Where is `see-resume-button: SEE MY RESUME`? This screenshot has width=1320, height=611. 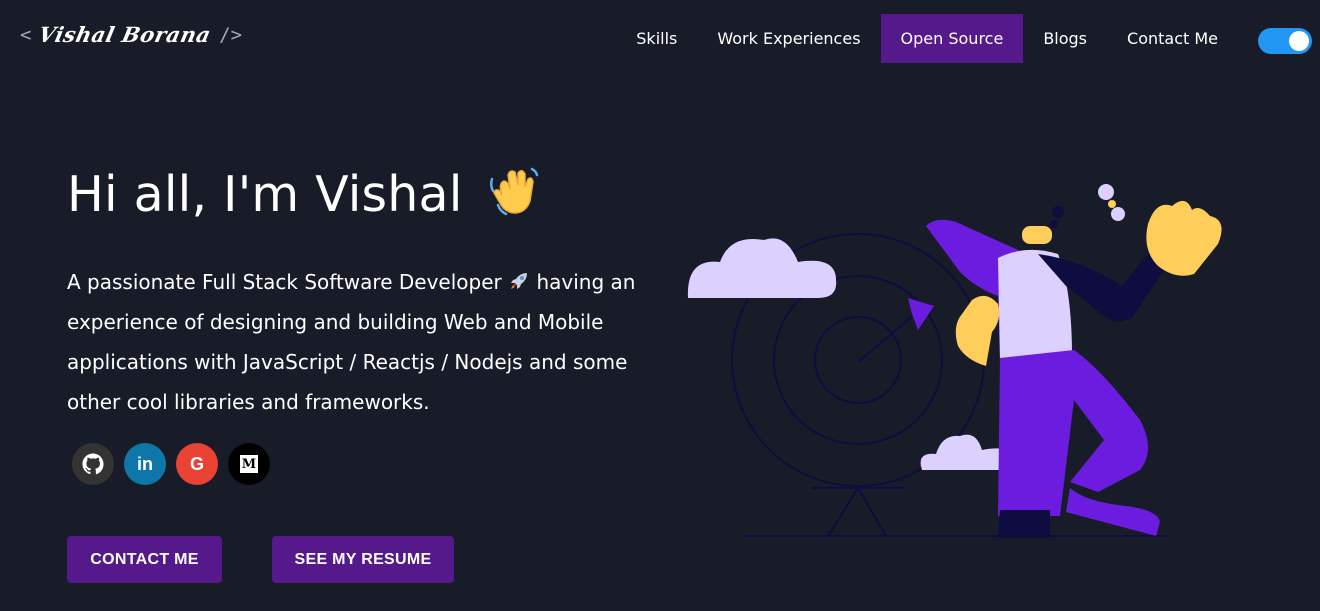
see-resume-button: SEE MY RESUME is located at coordinates (363, 559).